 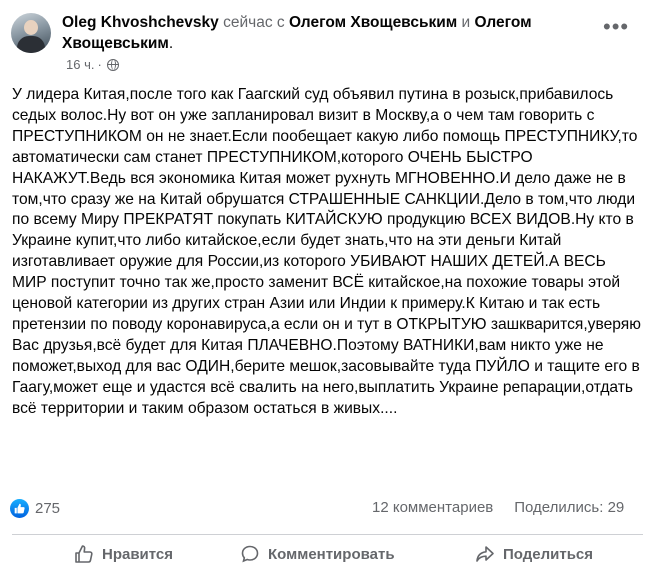 I want to click on avatar-body, so click(x=31, y=44).